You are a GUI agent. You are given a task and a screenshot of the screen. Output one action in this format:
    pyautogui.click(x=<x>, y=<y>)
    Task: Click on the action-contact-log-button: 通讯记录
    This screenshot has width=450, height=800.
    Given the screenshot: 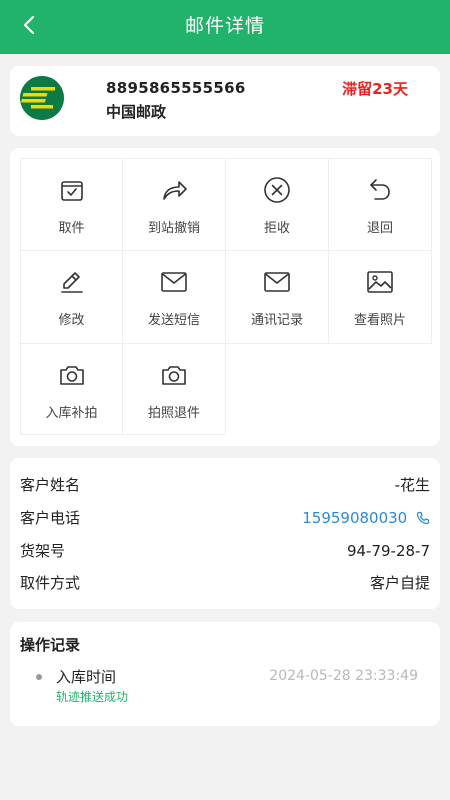 What is the action you would take?
    pyautogui.click(x=277, y=297)
    